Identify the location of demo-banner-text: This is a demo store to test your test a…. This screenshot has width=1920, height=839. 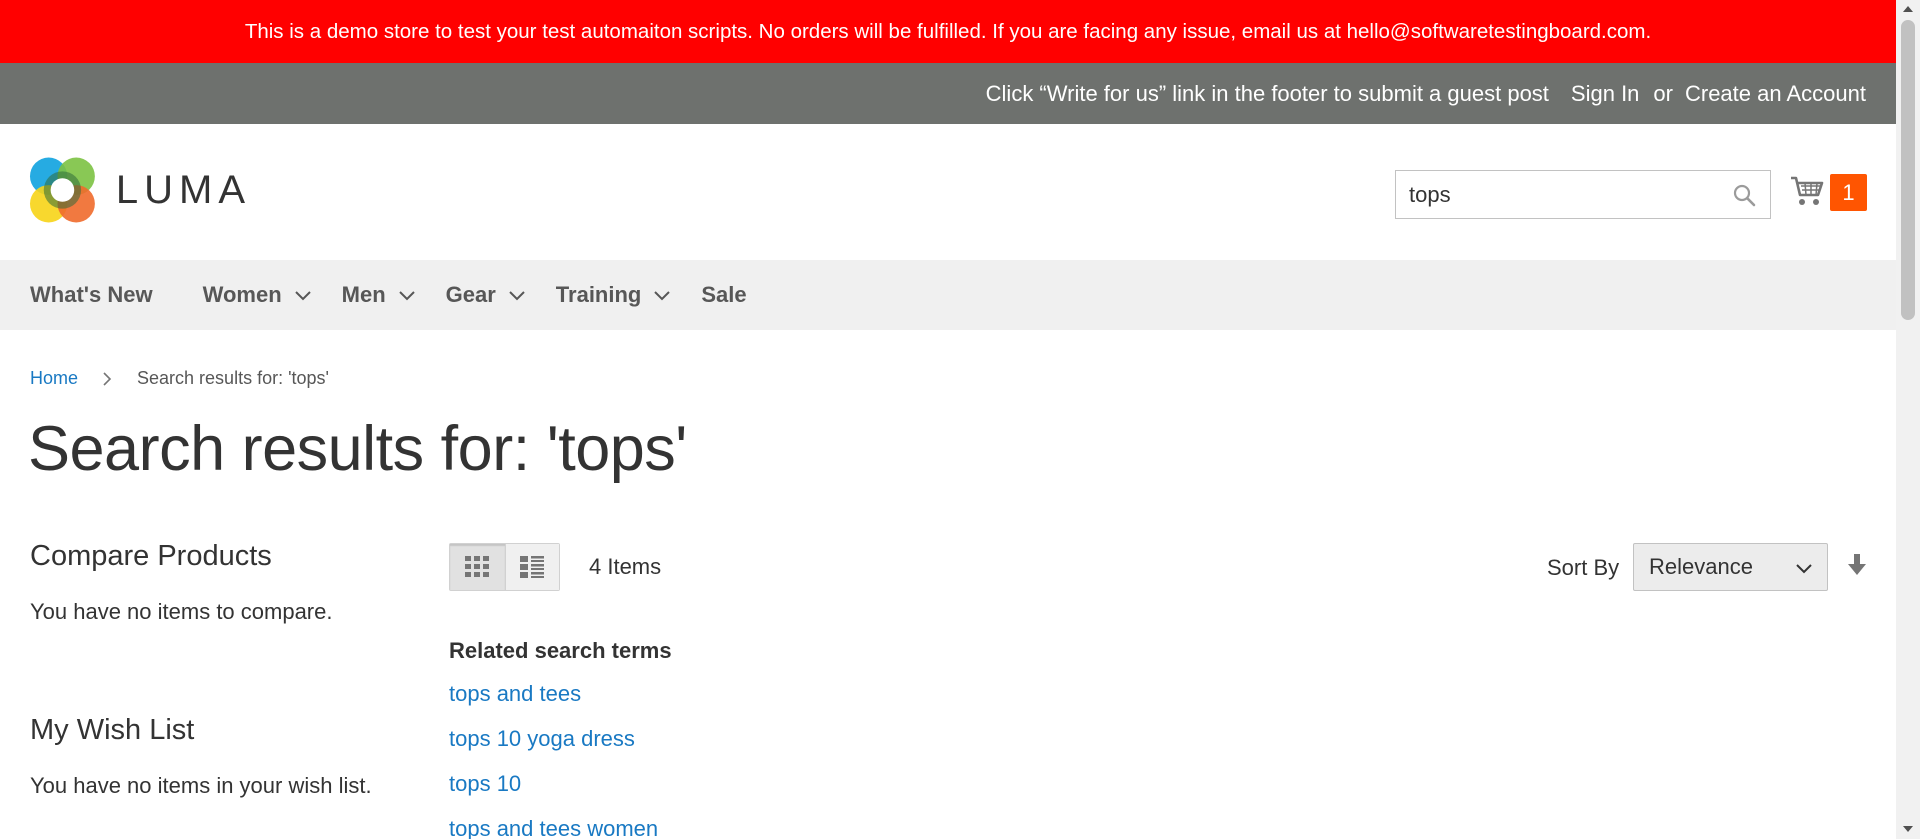
(948, 31).